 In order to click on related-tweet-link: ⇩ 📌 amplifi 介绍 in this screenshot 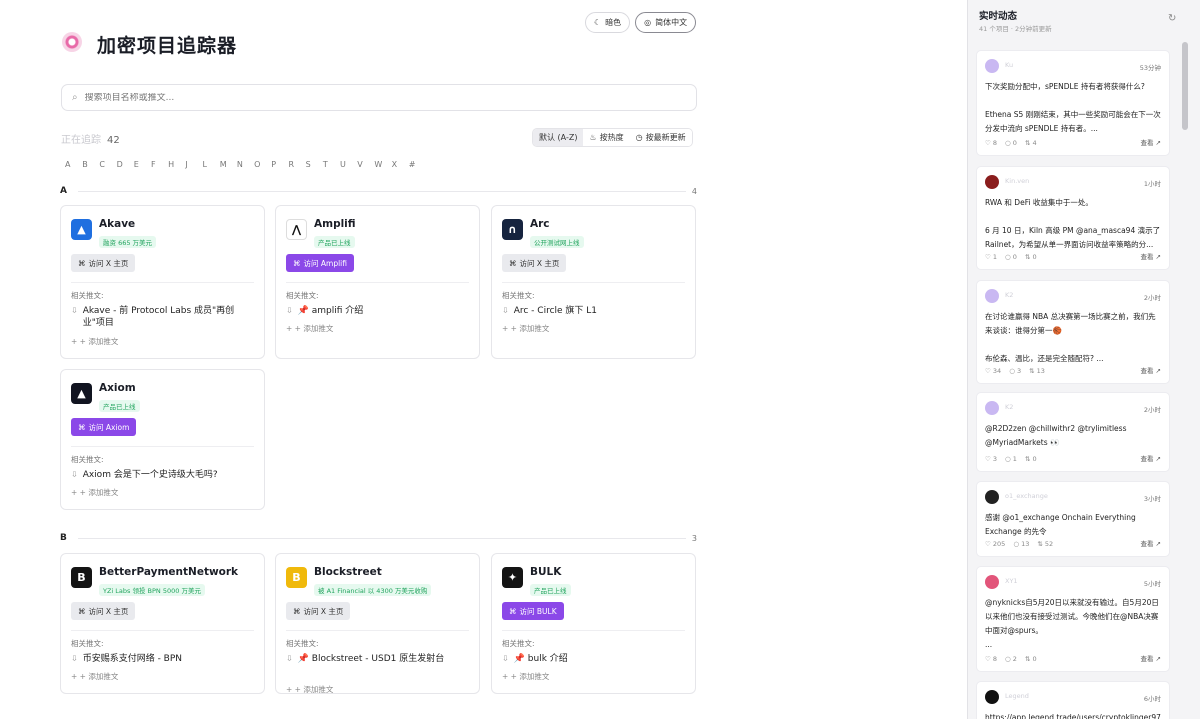, I will do `click(377, 311)`.